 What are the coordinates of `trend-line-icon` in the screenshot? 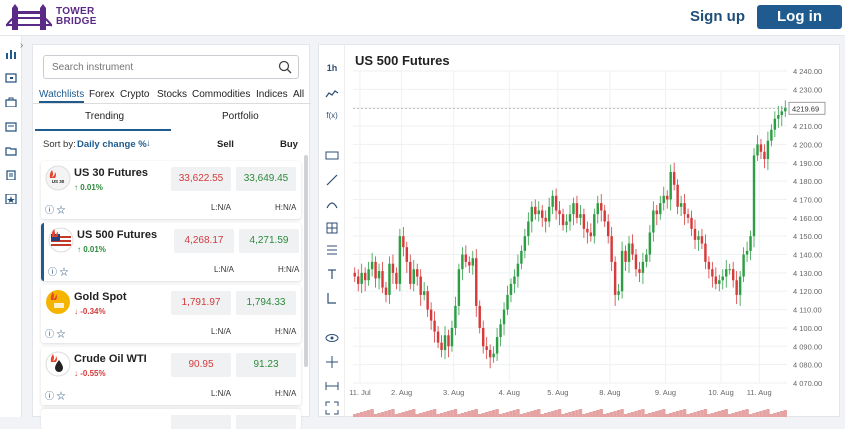 It's located at (332, 180).